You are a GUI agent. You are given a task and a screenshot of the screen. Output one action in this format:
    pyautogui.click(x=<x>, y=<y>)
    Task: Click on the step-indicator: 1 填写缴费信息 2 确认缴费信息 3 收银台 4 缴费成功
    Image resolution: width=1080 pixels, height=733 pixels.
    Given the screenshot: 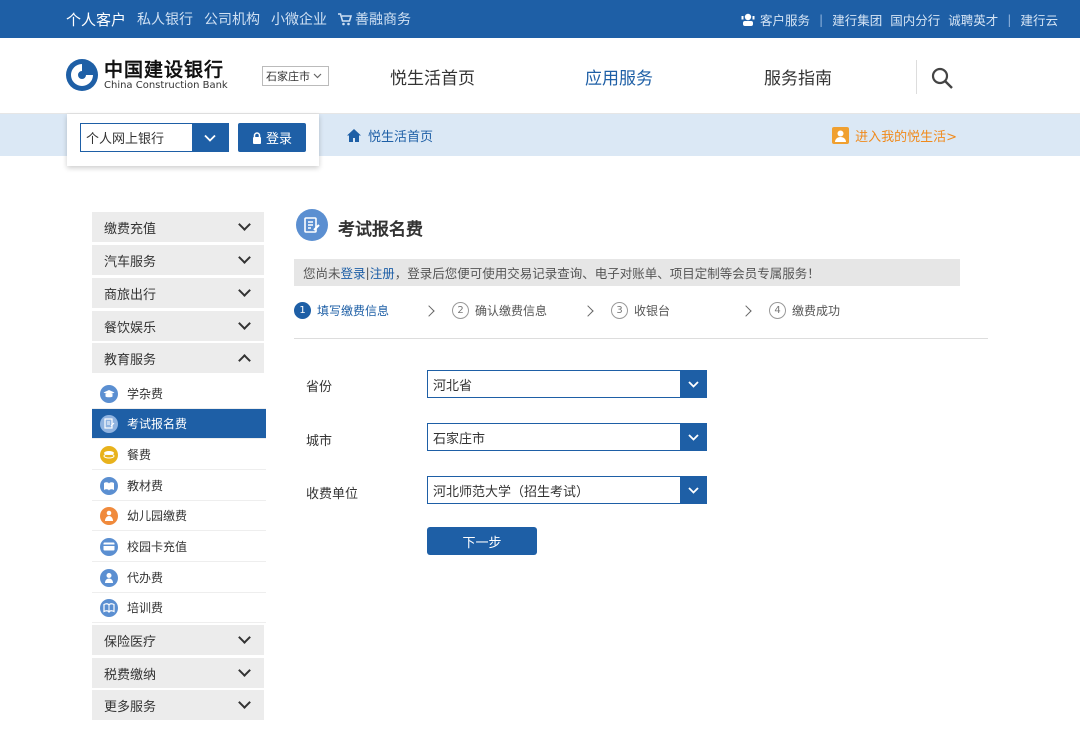 What is the action you would take?
    pyautogui.click(x=644, y=312)
    